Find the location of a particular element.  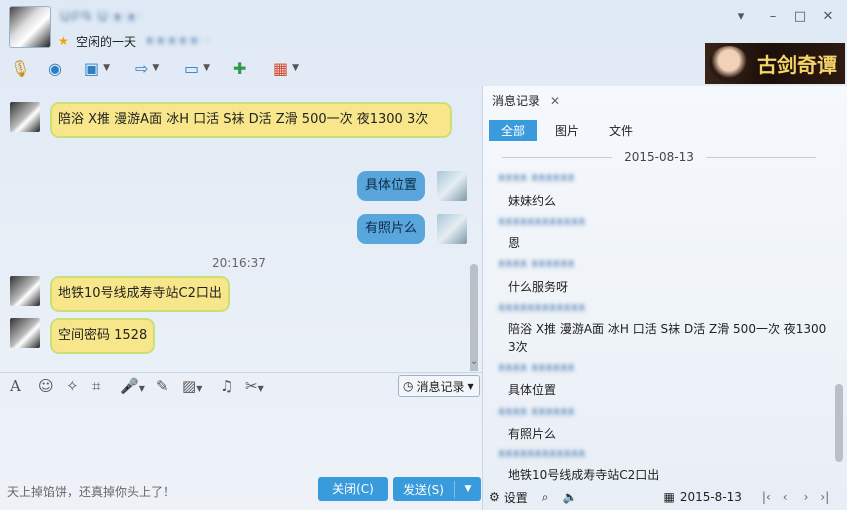

contact-avatar is located at coordinates (30, 27).